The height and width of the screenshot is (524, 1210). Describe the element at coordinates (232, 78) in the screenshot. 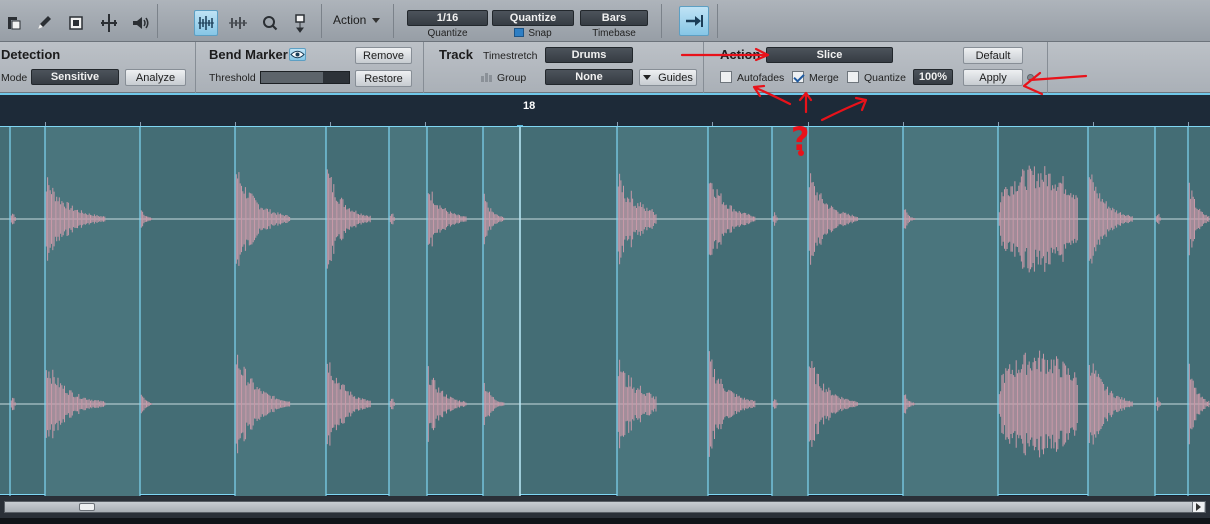

I see `threshold-label: Threshold` at that location.